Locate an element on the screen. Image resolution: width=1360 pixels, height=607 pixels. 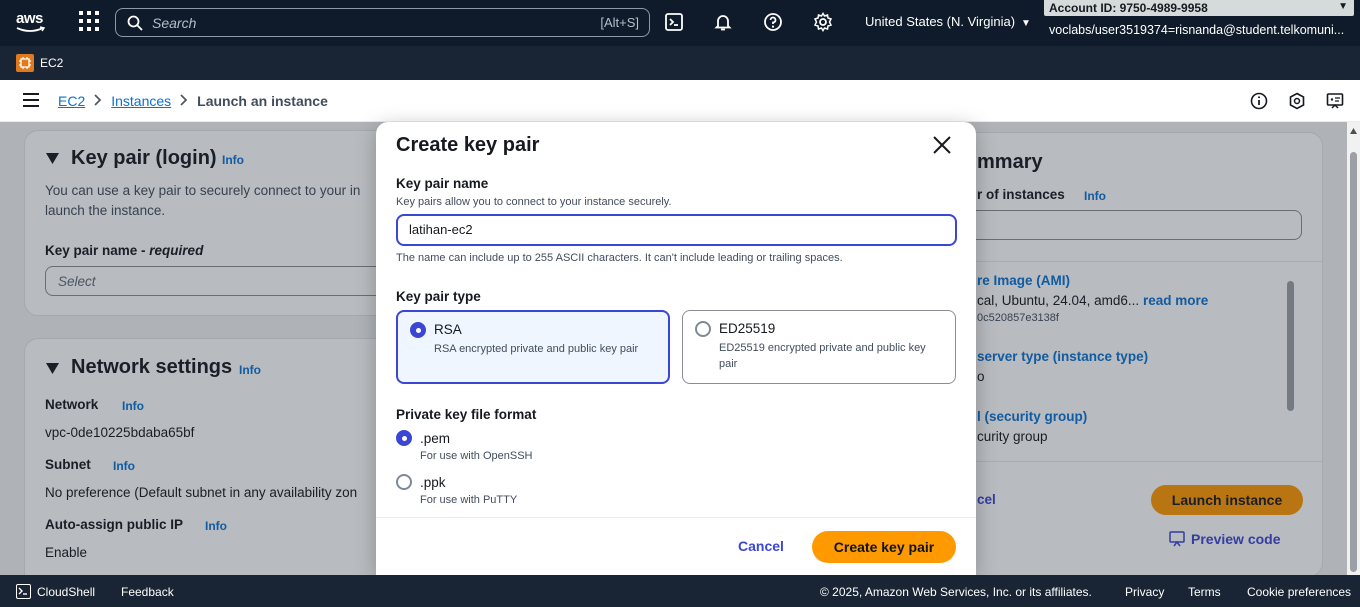
key-pair-name-value: latihan-ec2 is located at coordinates (441, 229).